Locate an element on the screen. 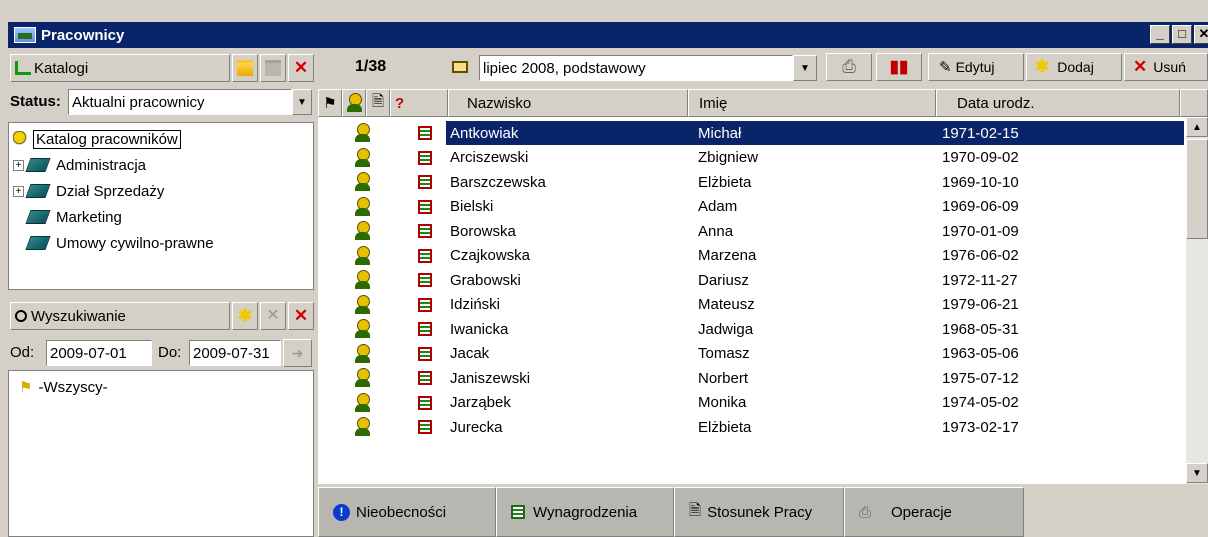  katalogi-header: Katalogi ✕ is located at coordinates (161, 68).